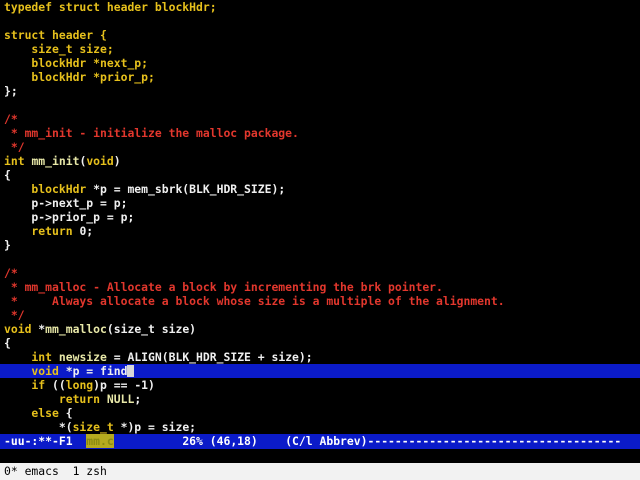 The width and height of the screenshot is (640, 480). I want to click on code-line: blockHdr *prior_p;, so click(320, 77).